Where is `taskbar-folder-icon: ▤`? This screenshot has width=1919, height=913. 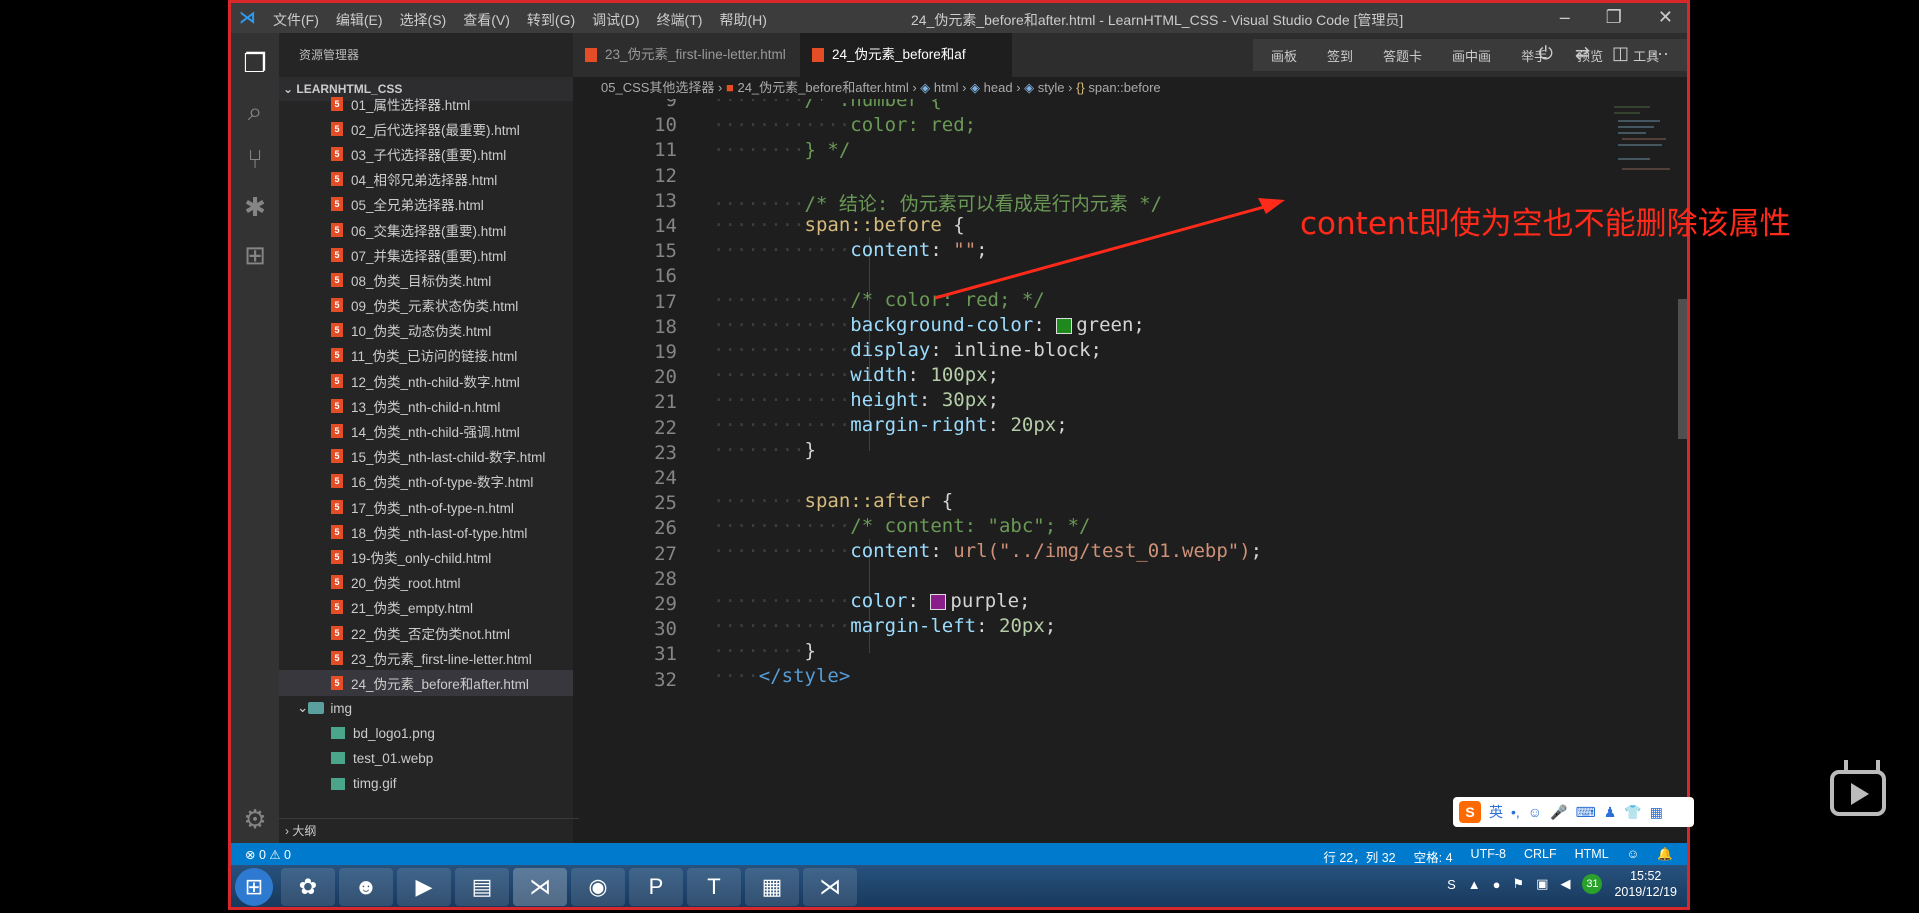
taskbar-folder-icon: ▤ is located at coordinates (482, 887).